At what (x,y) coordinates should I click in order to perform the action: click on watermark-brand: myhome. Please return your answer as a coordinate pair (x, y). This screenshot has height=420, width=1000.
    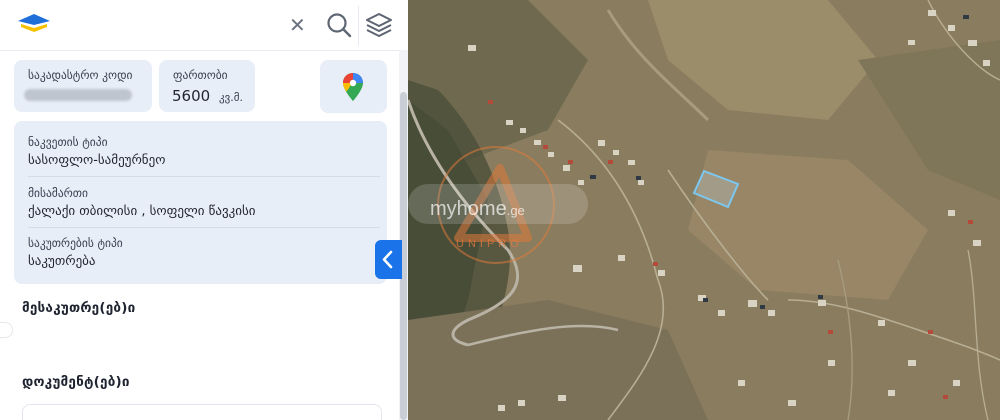
    Looking at the image, I should click on (468, 209).